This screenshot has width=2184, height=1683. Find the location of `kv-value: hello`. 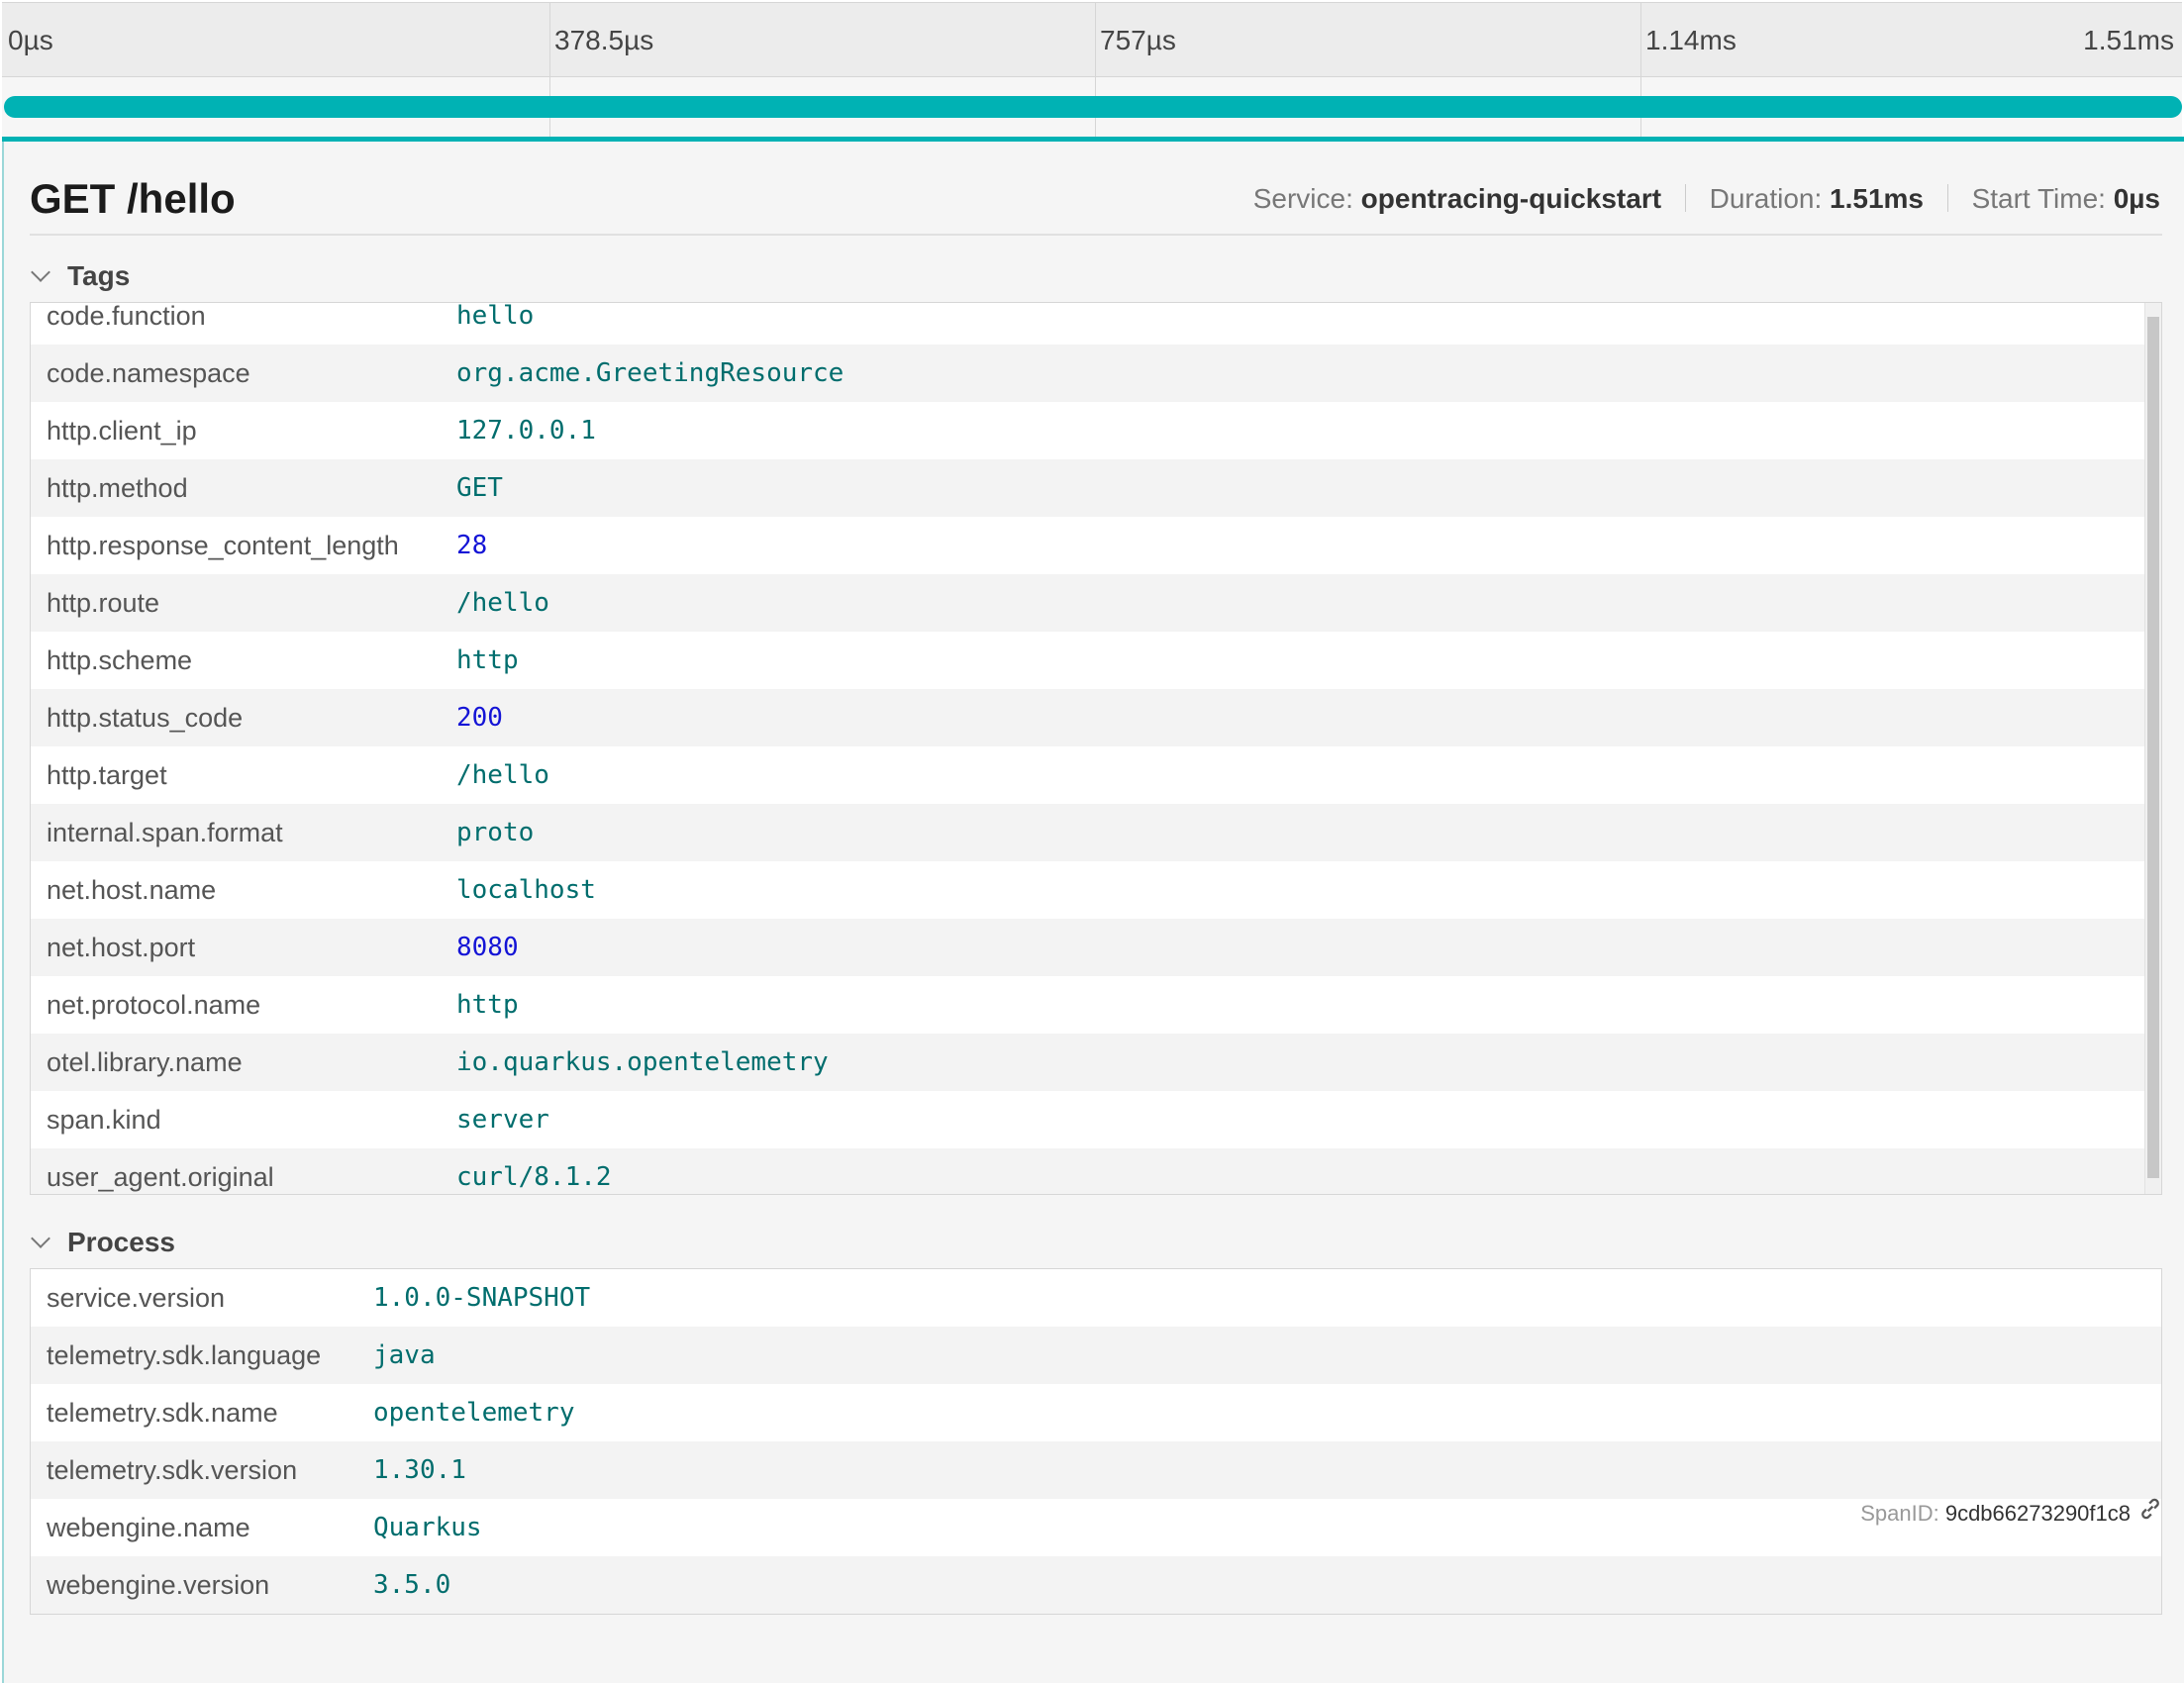

kv-value: hello is located at coordinates (495, 317).